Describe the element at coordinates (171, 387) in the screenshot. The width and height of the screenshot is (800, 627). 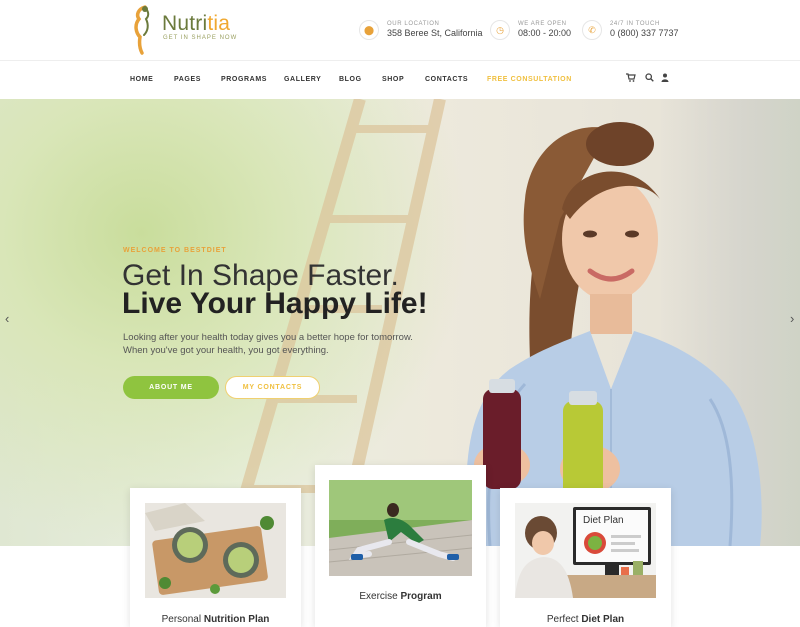
I see `about-me-button: ABOUT ME` at that location.